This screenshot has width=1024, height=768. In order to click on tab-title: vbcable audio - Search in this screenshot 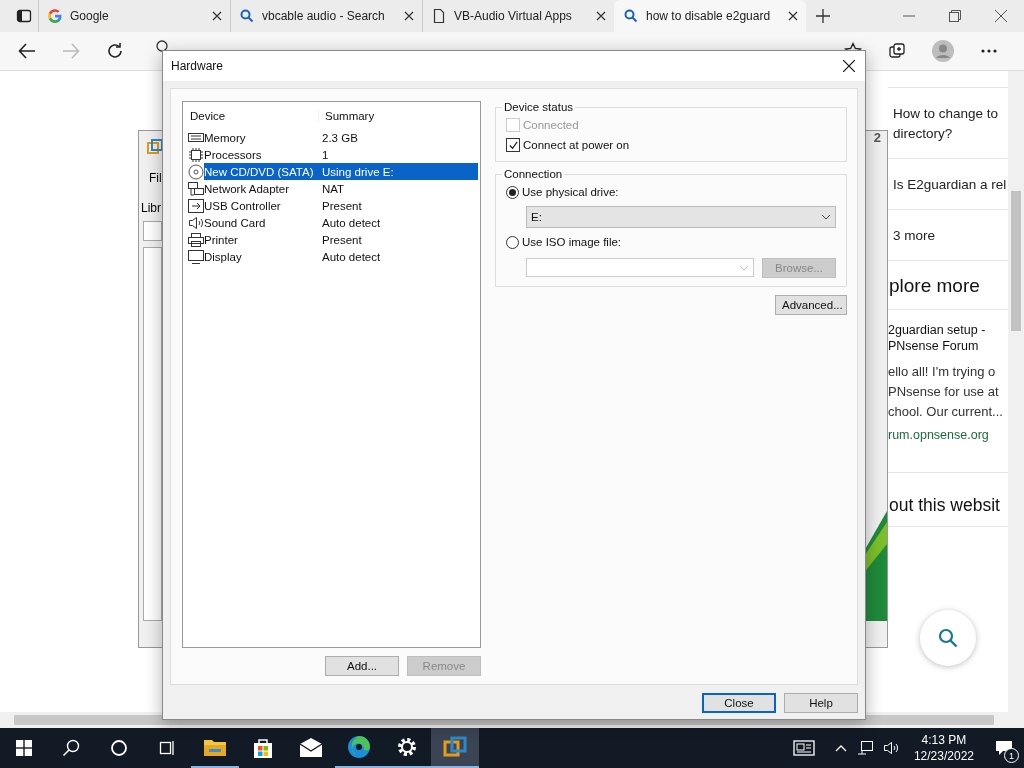, I will do `click(324, 16)`.